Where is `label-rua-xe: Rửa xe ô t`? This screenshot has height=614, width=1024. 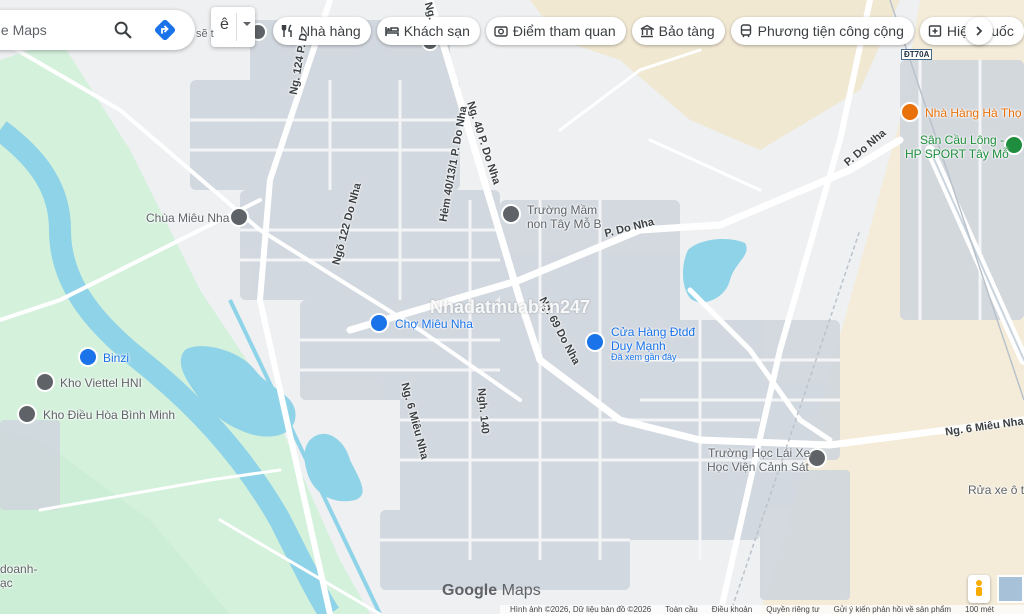
label-rua-xe: Rửa xe ô t is located at coordinates (996, 490).